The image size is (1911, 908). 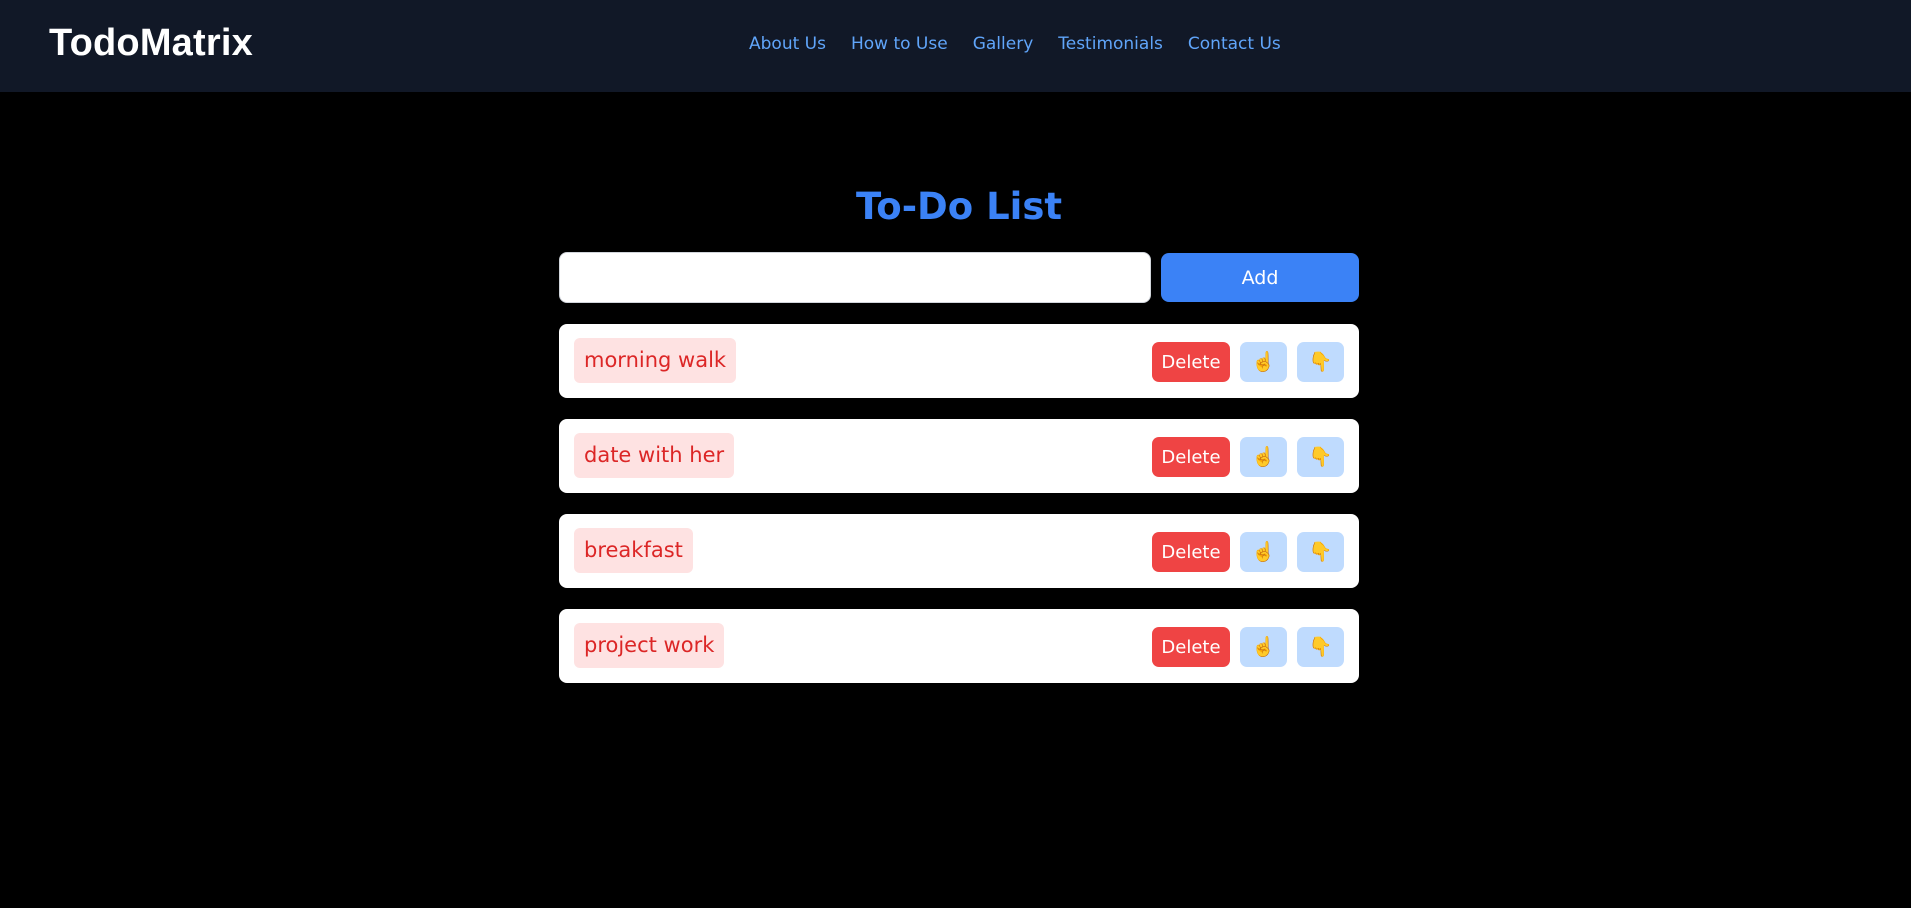 I want to click on add-todo-row: Add, so click(x=959, y=278).